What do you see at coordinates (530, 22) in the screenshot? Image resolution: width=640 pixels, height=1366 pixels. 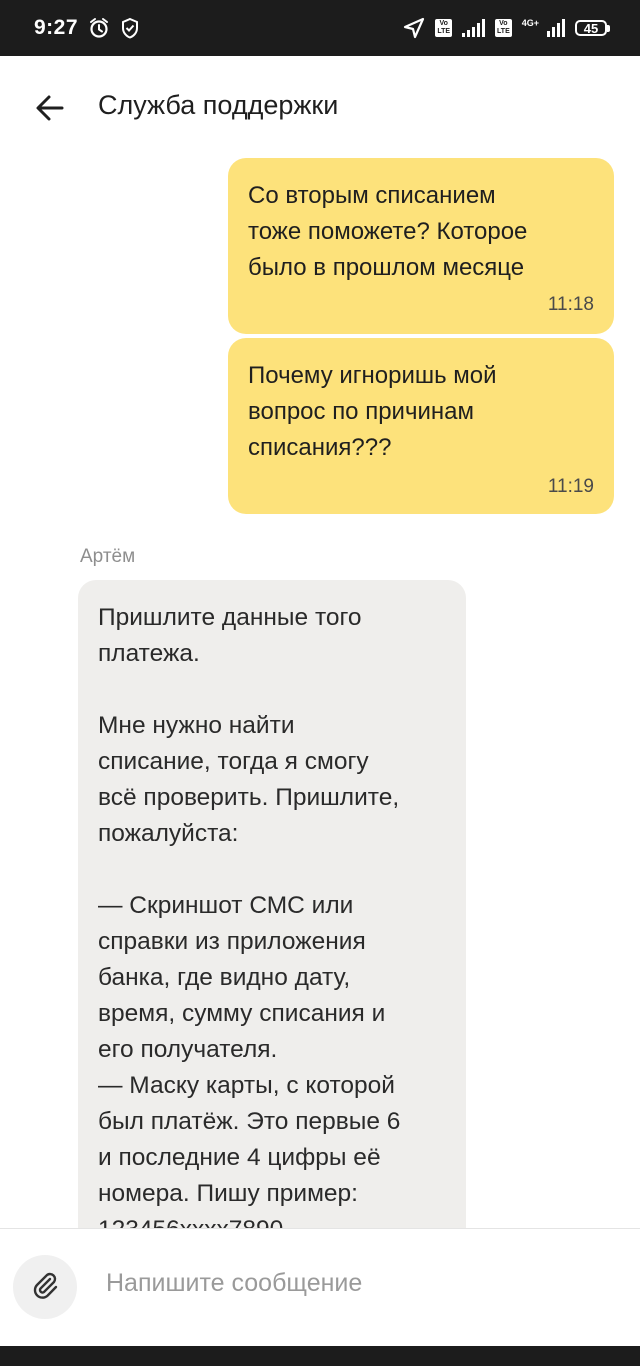 I see `network-type: 4G+` at bounding box center [530, 22].